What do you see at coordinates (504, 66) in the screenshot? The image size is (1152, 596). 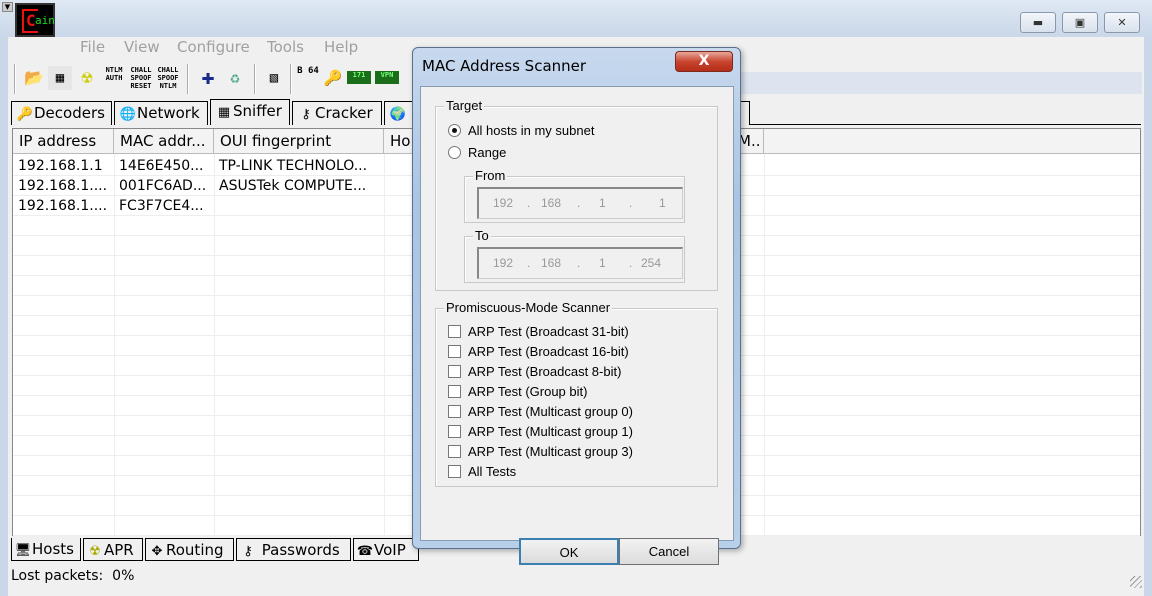 I see `dialog-title: MAC Address Scanner` at bounding box center [504, 66].